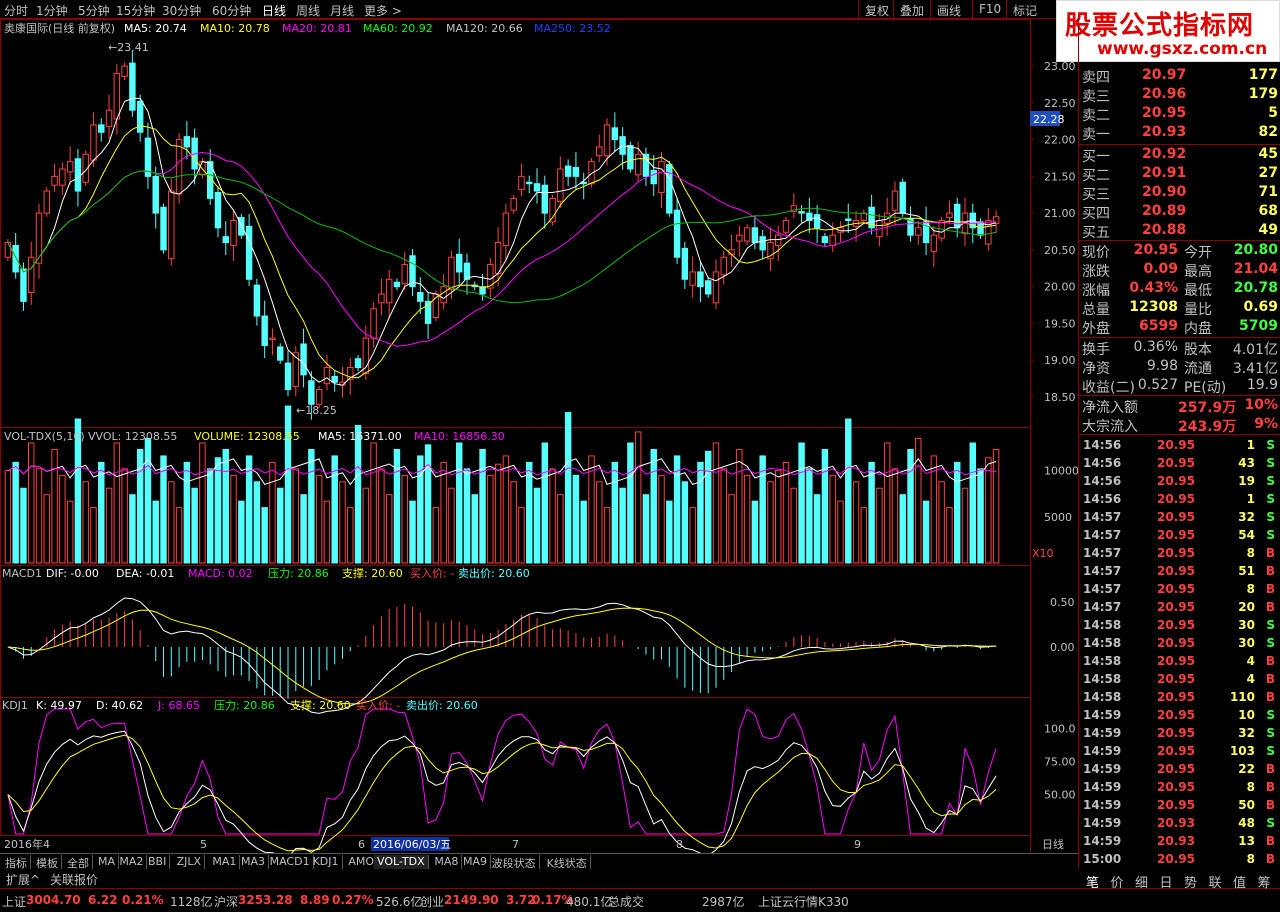 The image size is (1280, 912). I want to click on side-tab-7: 筹, so click(1264, 881).